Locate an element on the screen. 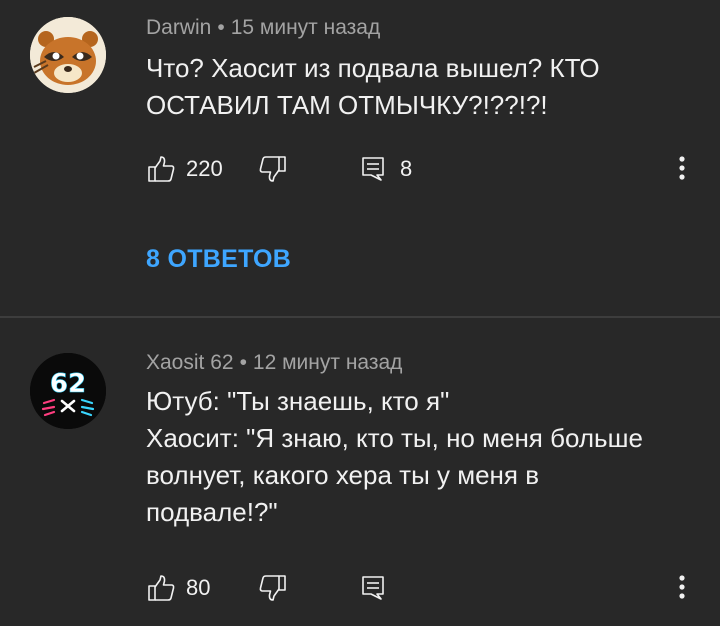  comment-text-line: волнует, какого хера ты у меня в is located at coordinates (343, 475).